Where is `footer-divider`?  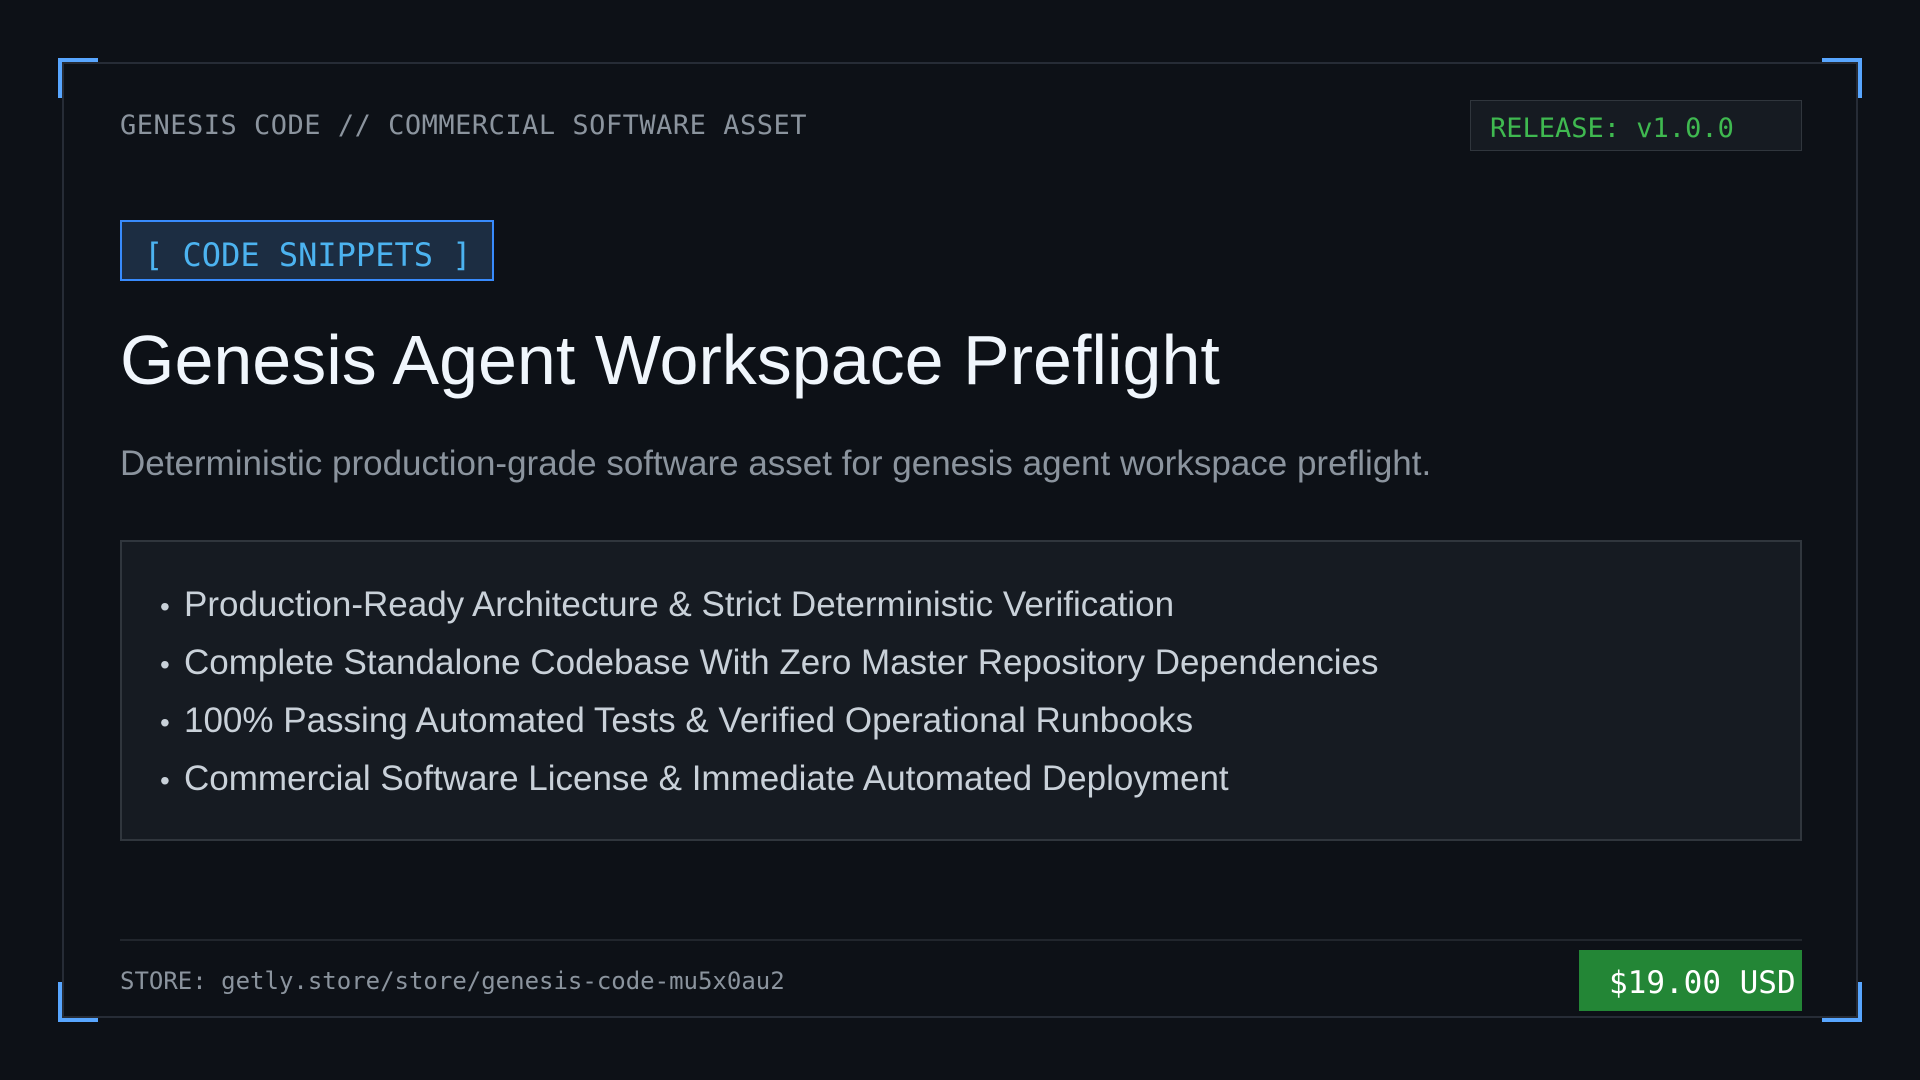 footer-divider is located at coordinates (961, 940).